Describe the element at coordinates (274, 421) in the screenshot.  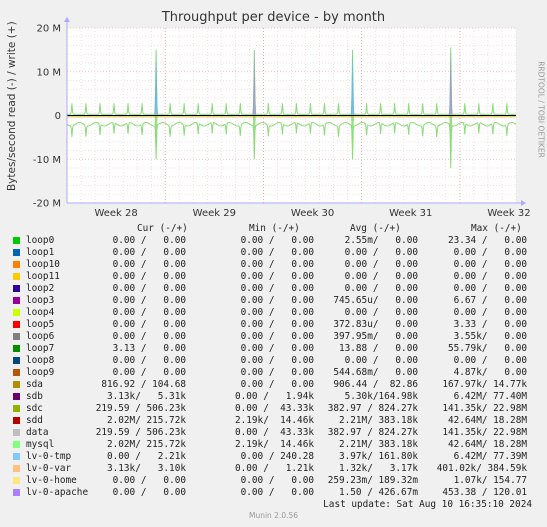
I see `legend-min: 2.19k/ 14.46k` at that location.